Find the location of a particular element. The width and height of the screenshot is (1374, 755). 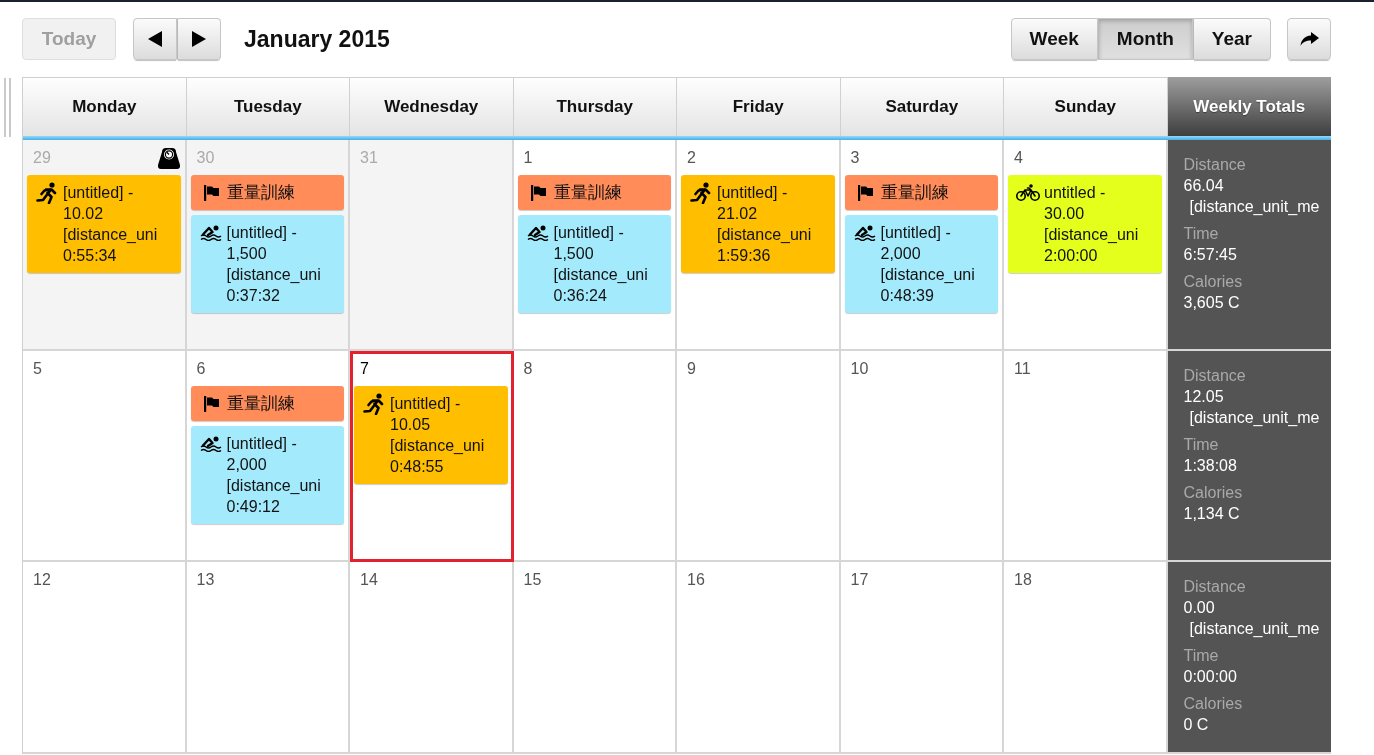

day-cell: 29 [untitled] - 10.02 [distance_uni 0:55:34 is located at coordinates (105, 245).